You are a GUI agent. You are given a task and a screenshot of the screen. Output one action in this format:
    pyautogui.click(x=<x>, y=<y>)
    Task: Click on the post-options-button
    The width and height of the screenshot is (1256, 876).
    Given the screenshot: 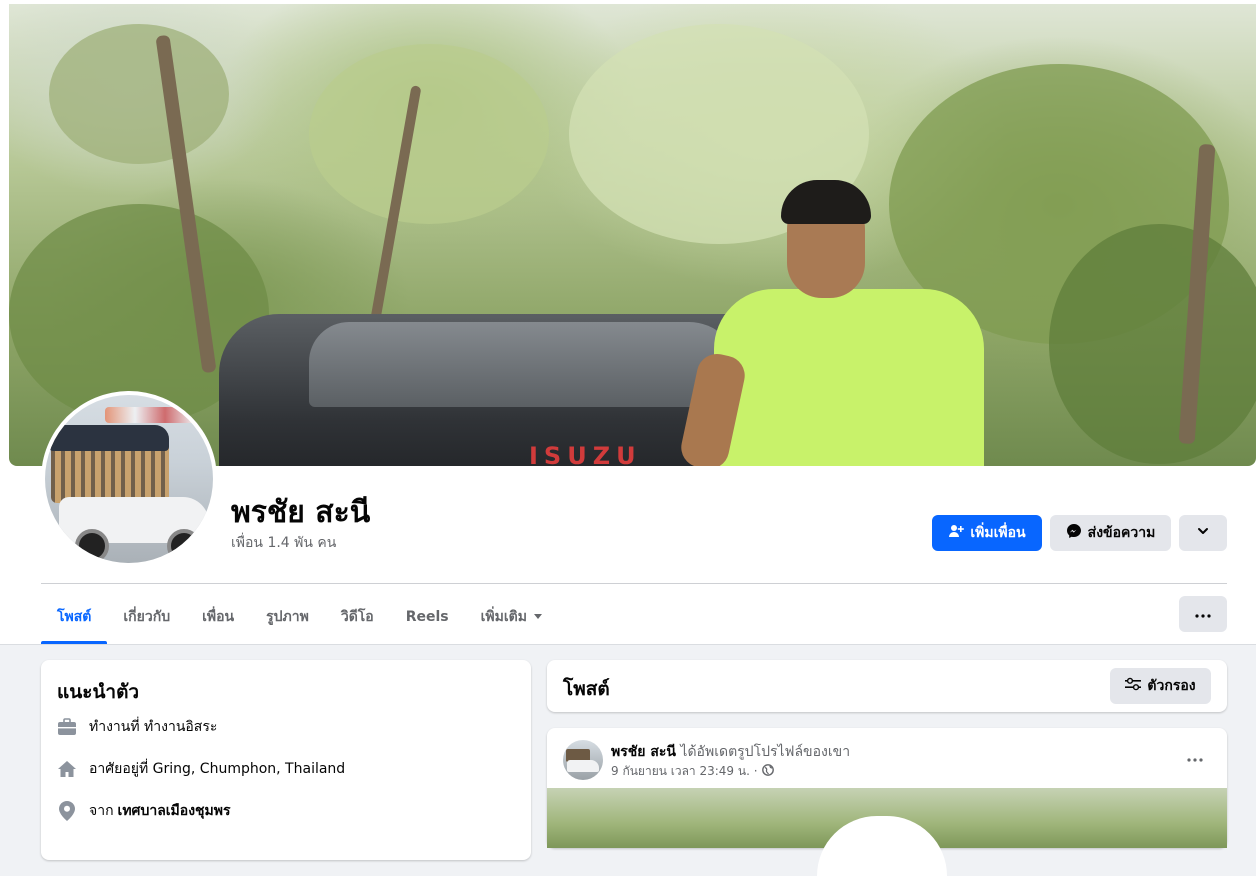 What is the action you would take?
    pyautogui.click(x=1195, y=758)
    